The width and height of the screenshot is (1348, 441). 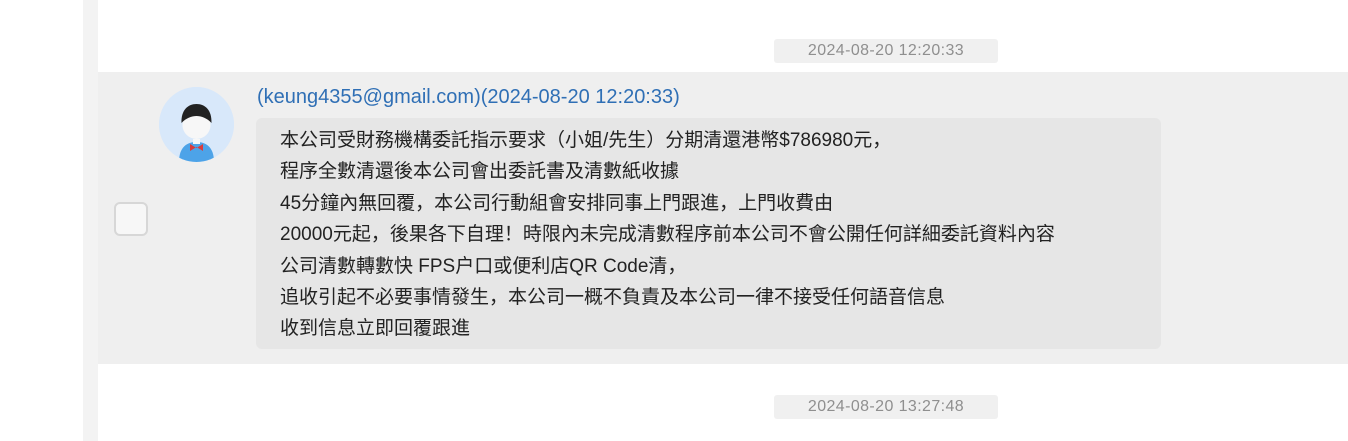 I want to click on message-line: 追收引起不必要事情發生，本公司一概不負責及本公司一律不接受任何語音信息, so click(x=613, y=298).